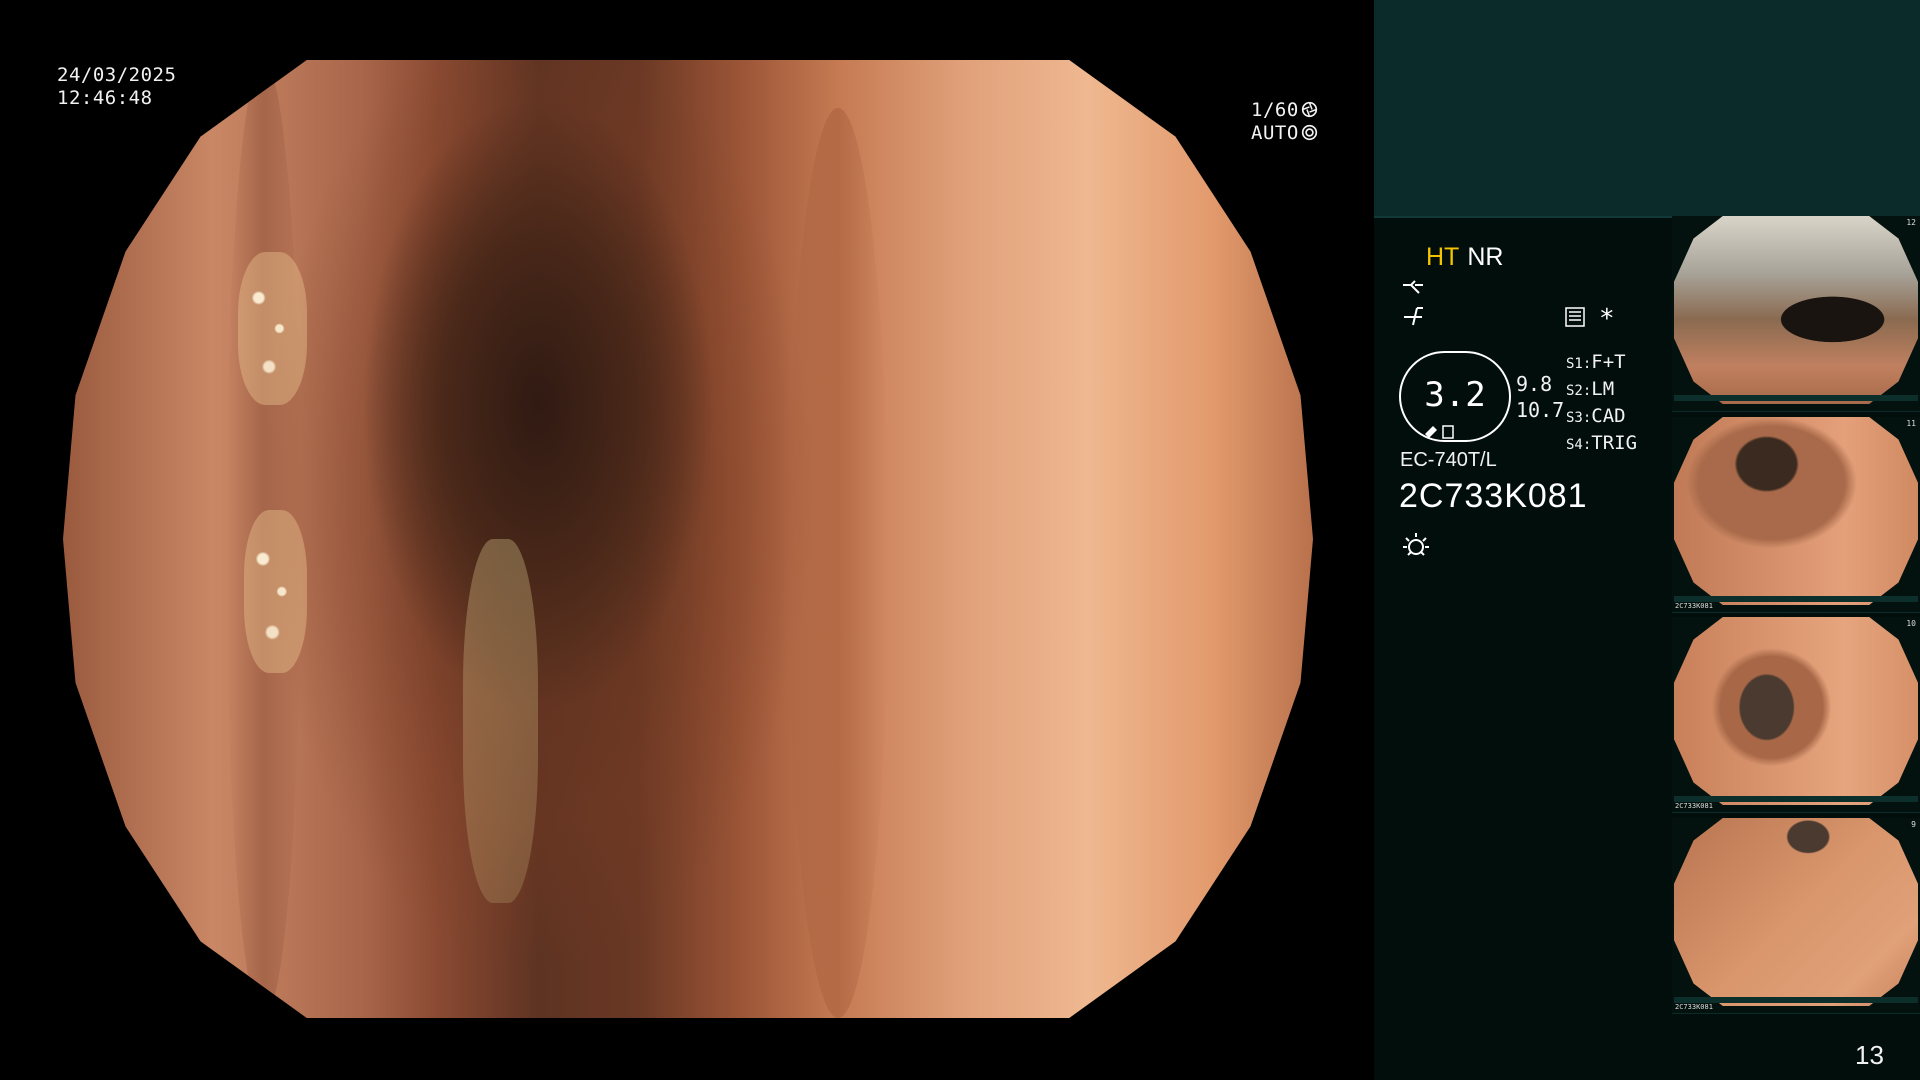 Image resolution: width=1920 pixels, height=1080 pixels. I want to click on thumbnail-capture: 12, so click(1796, 314).